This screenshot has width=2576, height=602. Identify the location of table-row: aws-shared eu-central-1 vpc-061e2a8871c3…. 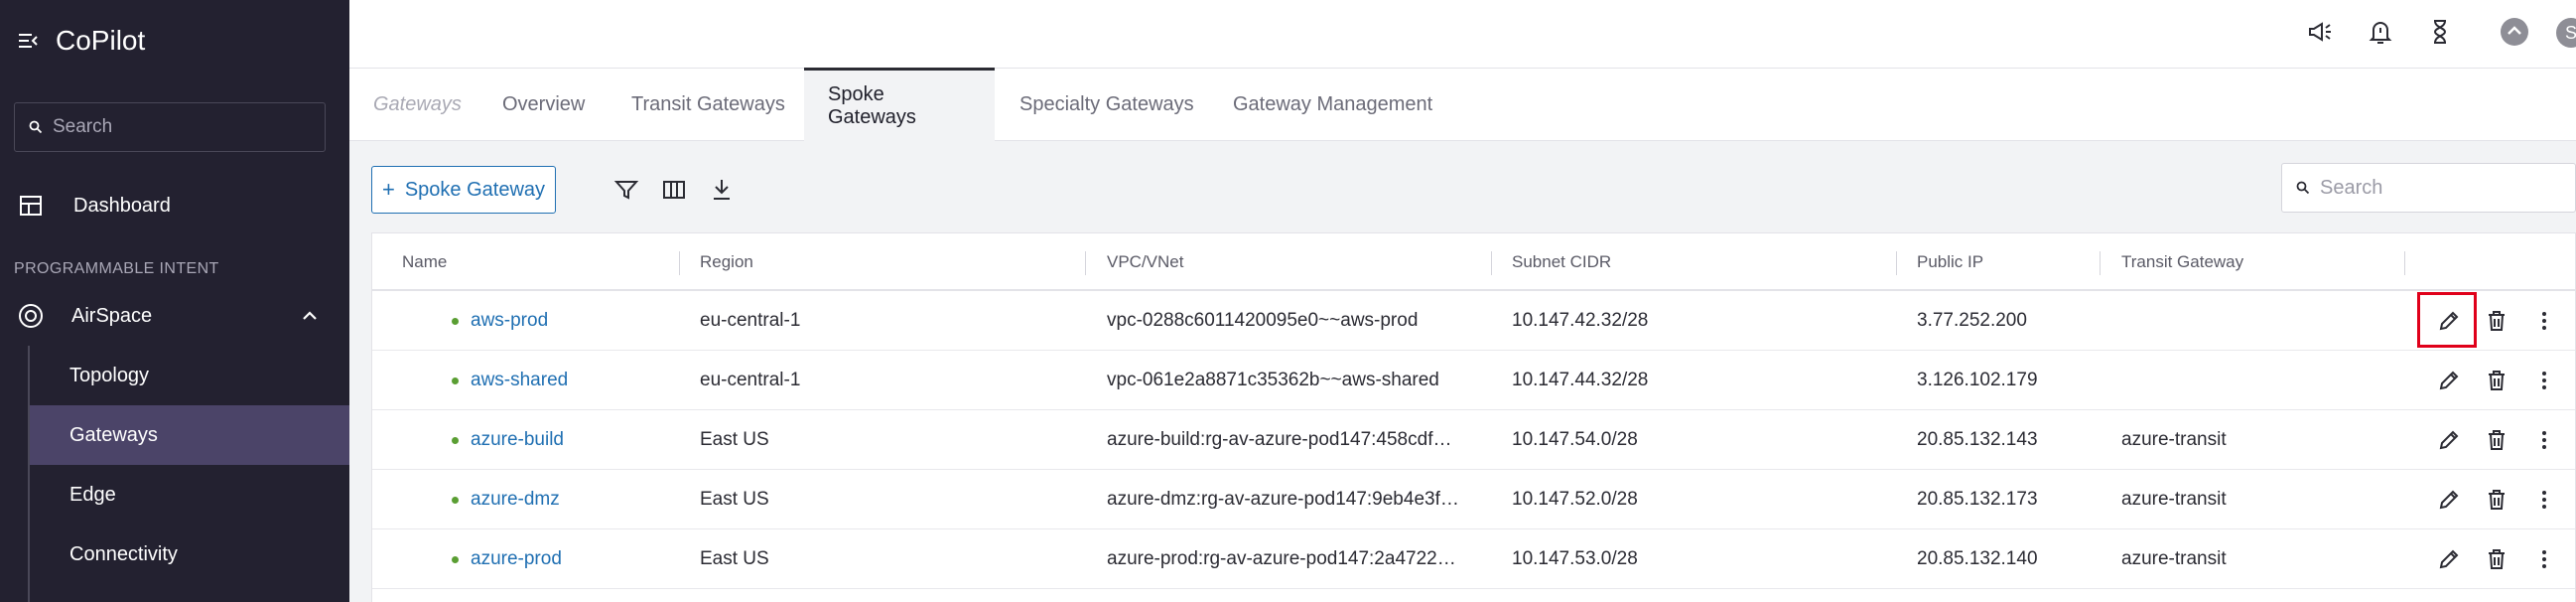
(1473, 380).